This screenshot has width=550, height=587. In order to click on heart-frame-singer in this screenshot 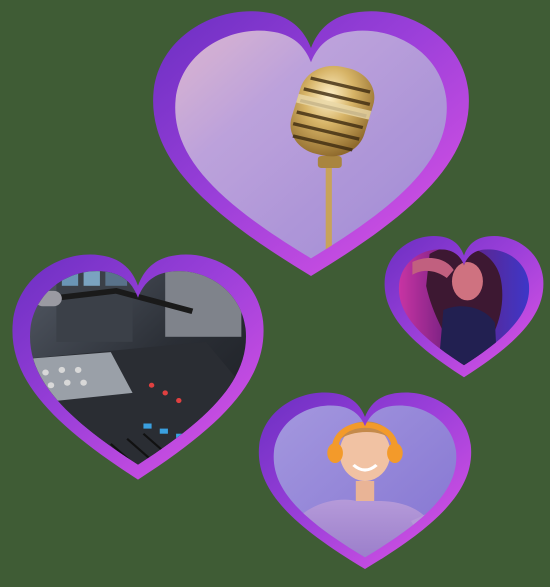, I will do `click(464, 306)`.